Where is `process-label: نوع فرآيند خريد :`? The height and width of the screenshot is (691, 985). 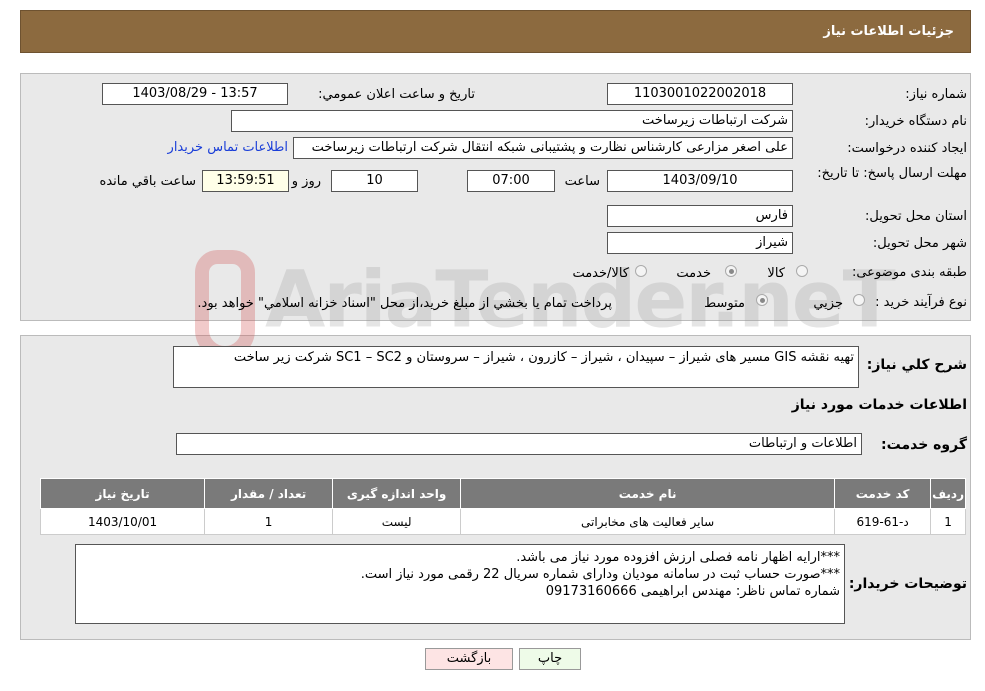
process-label: نوع فرآيند خريد : is located at coordinates (921, 302).